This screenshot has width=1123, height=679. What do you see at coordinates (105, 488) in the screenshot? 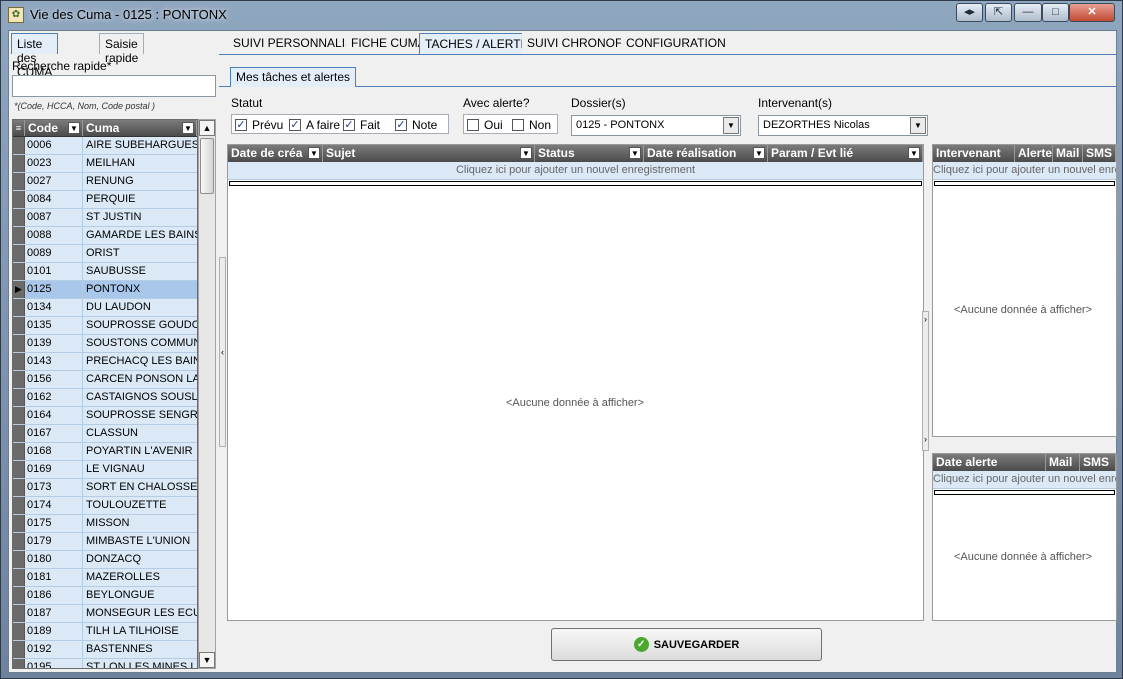
I see `table-row: 0173 SORT EN CHALOSSE` at bounding box center [105, 488].